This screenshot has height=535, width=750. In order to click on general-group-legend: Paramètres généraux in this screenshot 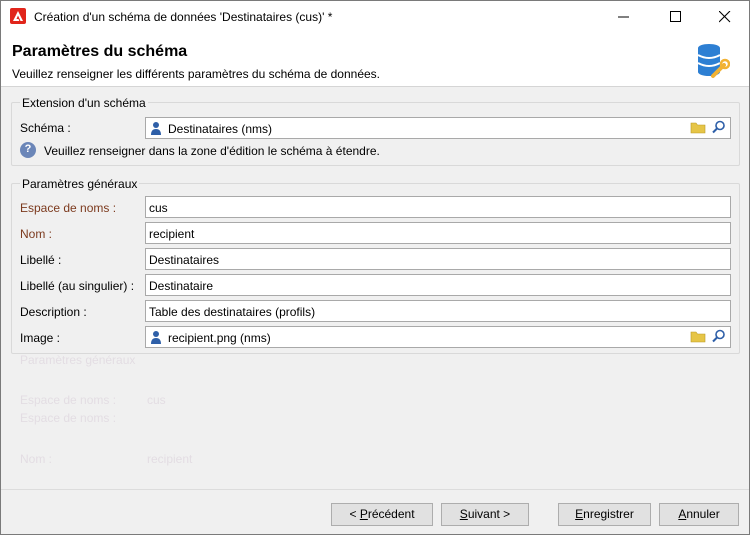, I will do `click(80, 184)`.